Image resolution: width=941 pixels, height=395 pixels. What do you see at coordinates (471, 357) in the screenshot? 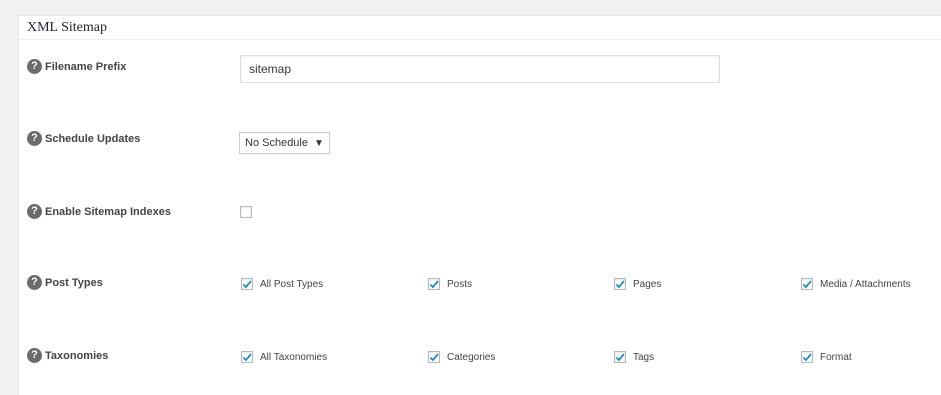
I see `taxonomy-option-label: Categories` at bounding box center [471, 357].